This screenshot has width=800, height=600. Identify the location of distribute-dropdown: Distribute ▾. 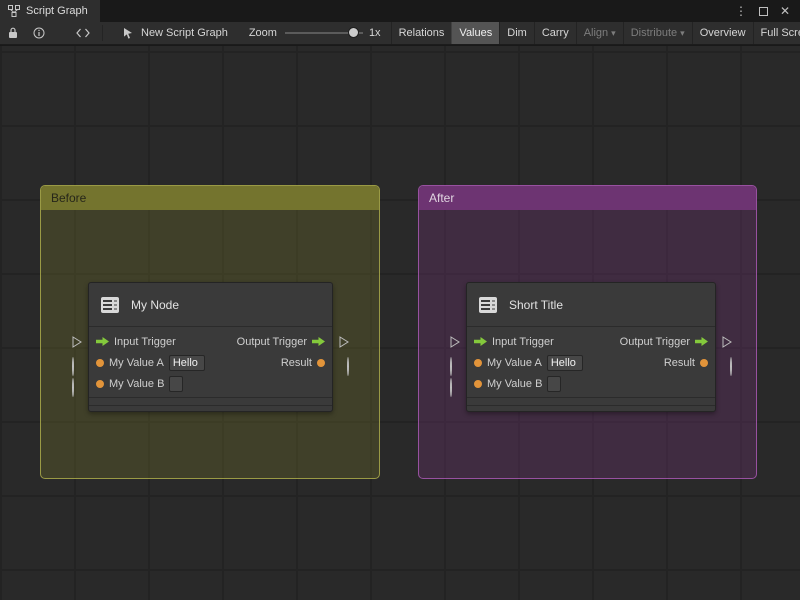
(657, 33).